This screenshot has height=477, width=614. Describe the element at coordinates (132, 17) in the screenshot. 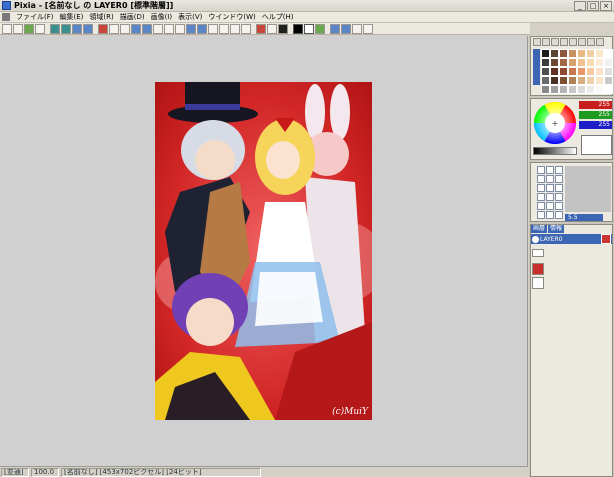

I see `menu-draw: 描画(D)` at that location.